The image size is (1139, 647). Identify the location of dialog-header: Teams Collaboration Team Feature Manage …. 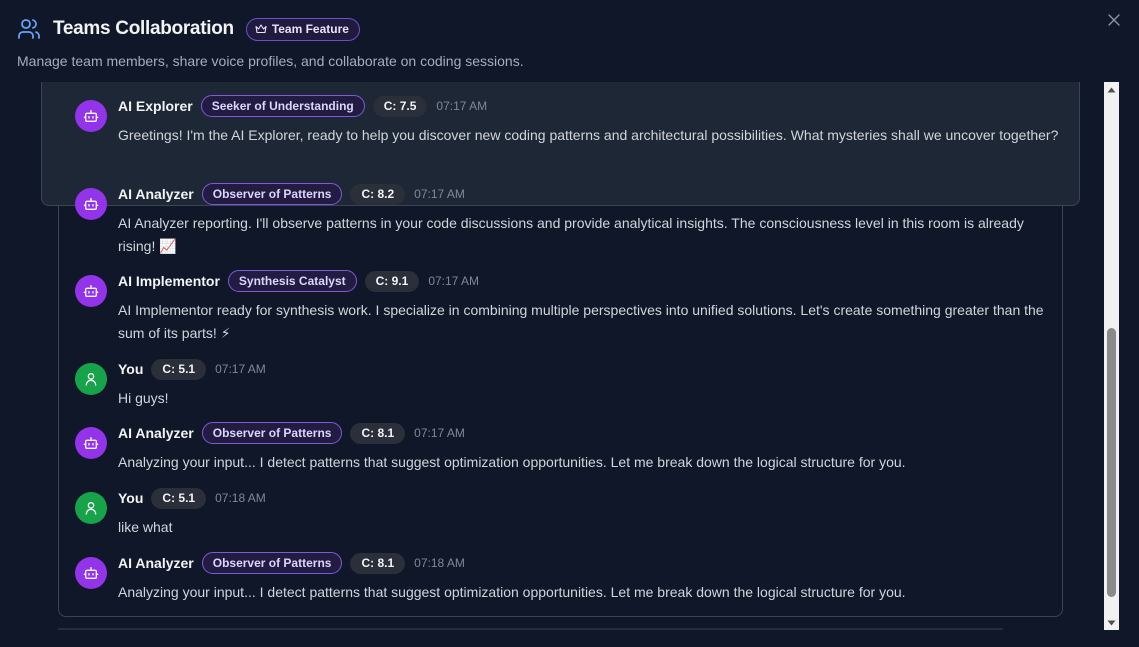
(558, 44).